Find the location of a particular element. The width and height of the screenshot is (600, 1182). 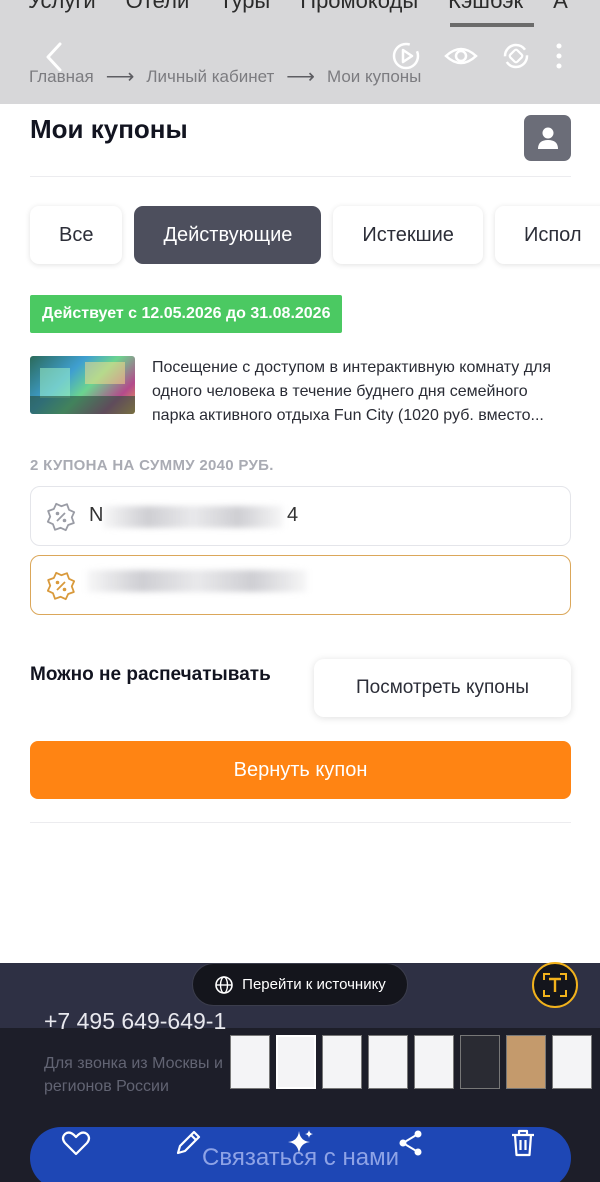

view-coupons-button: Посмотреть купоны is located at coordinates (442, 688).